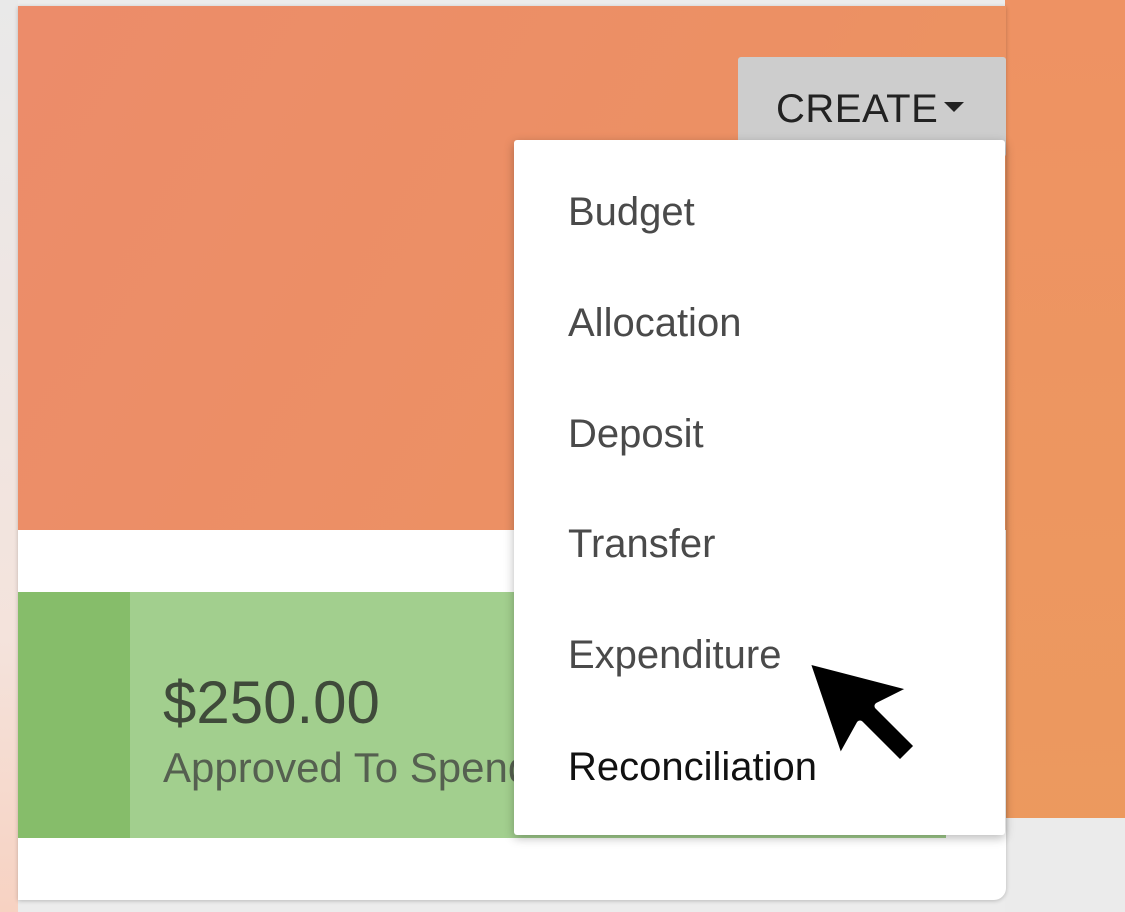 The height and width of the screenshot is (912, 1125). What do you see at coordinates (857, 109) in the screenshot?
I see `create-button-label: CREATE` at bounding box center [857, 109].